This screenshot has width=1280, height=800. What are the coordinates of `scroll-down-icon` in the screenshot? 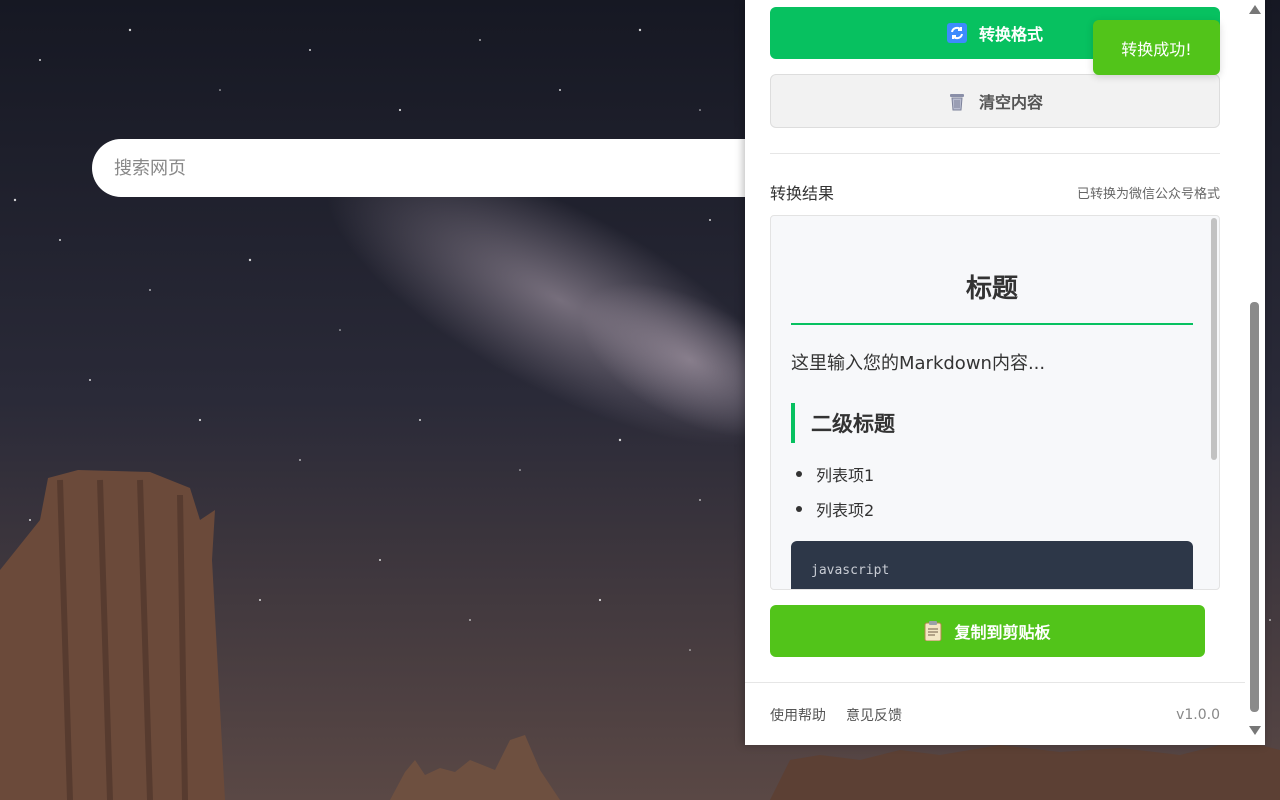 It's located at (1255, 730).